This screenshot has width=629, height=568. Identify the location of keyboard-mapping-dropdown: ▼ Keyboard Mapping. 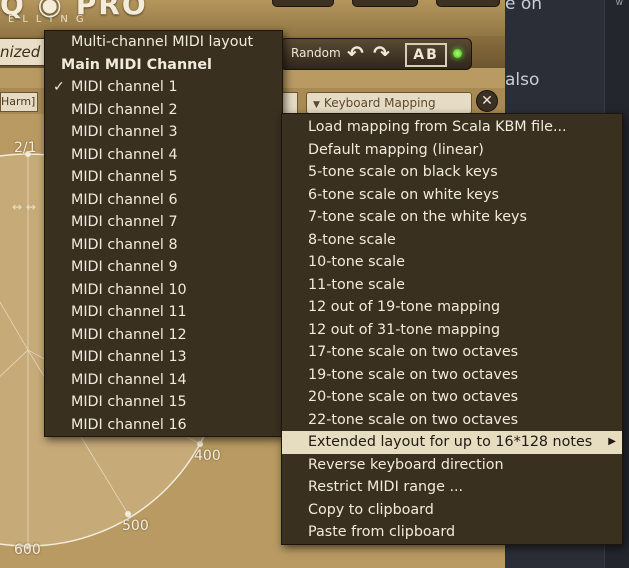
(389, 103).